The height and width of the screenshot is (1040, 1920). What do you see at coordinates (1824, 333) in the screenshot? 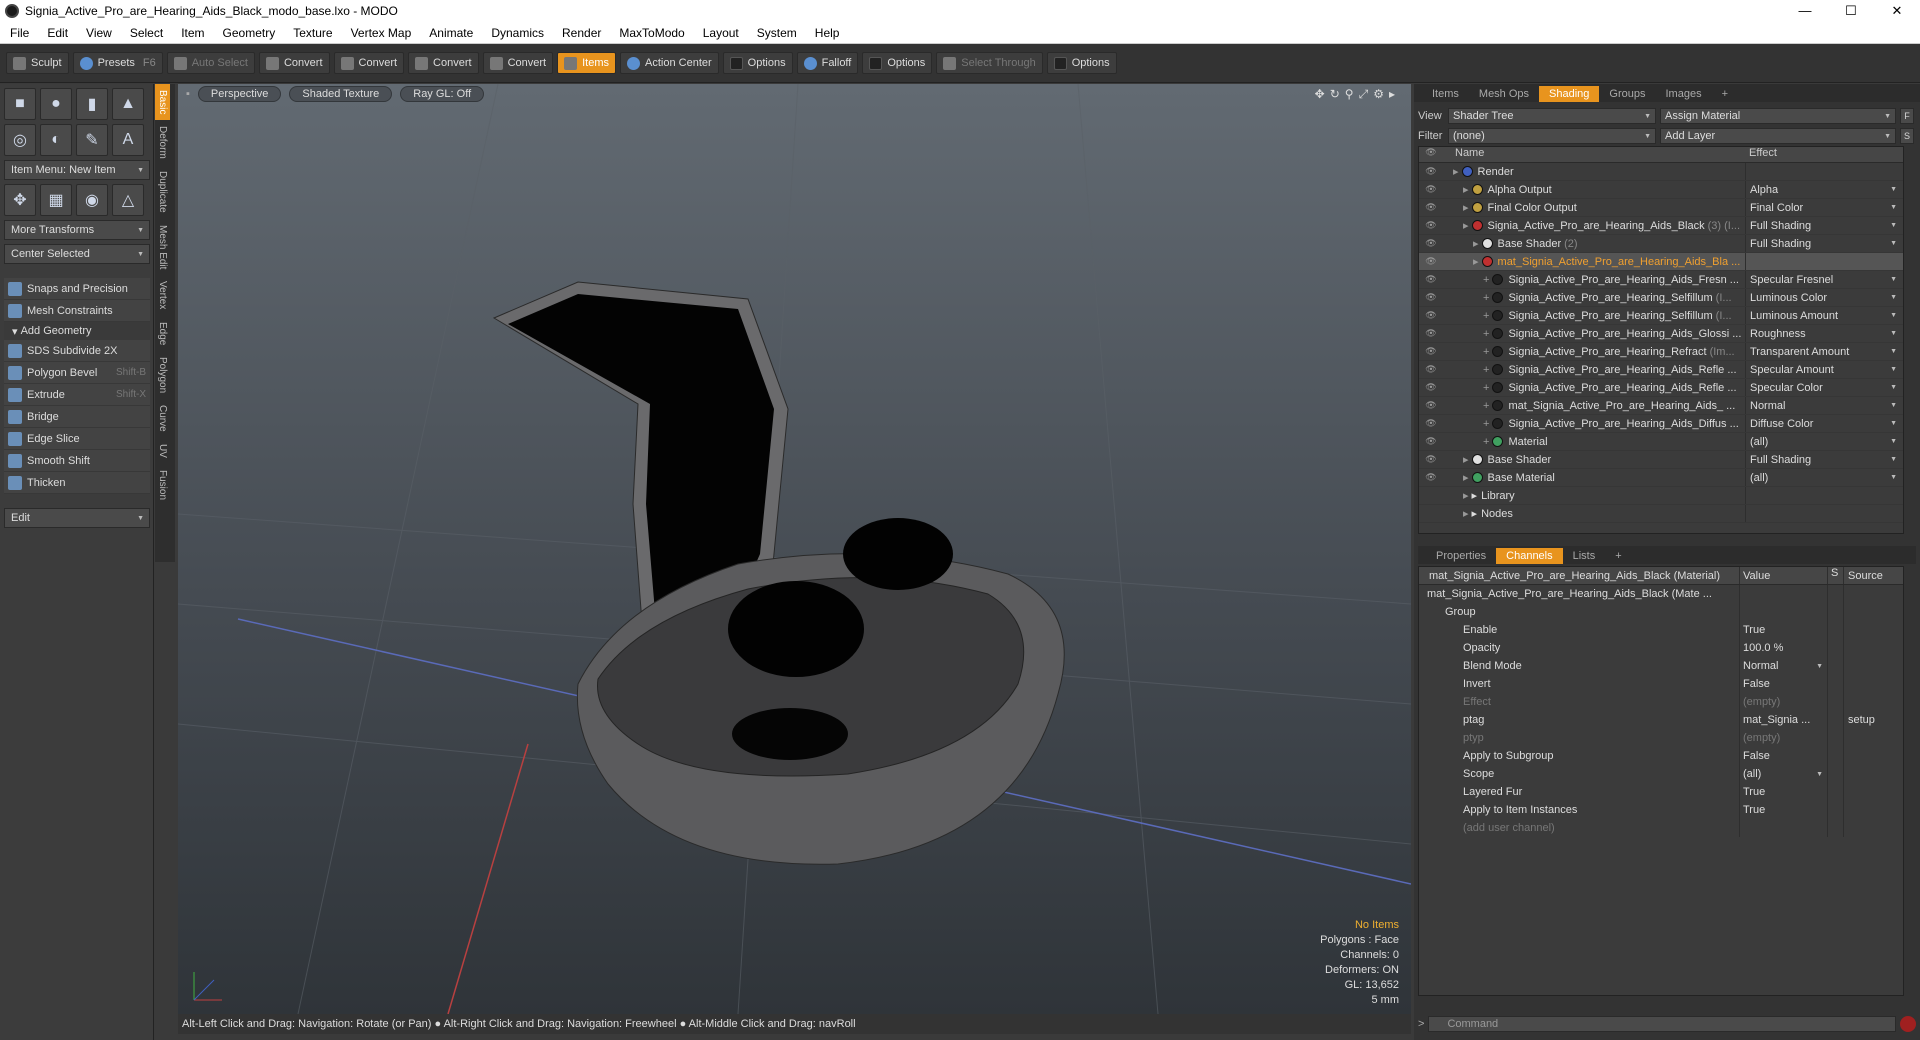
I see `effect-dropdown: Roughness` at bounding box center [1824, 333].